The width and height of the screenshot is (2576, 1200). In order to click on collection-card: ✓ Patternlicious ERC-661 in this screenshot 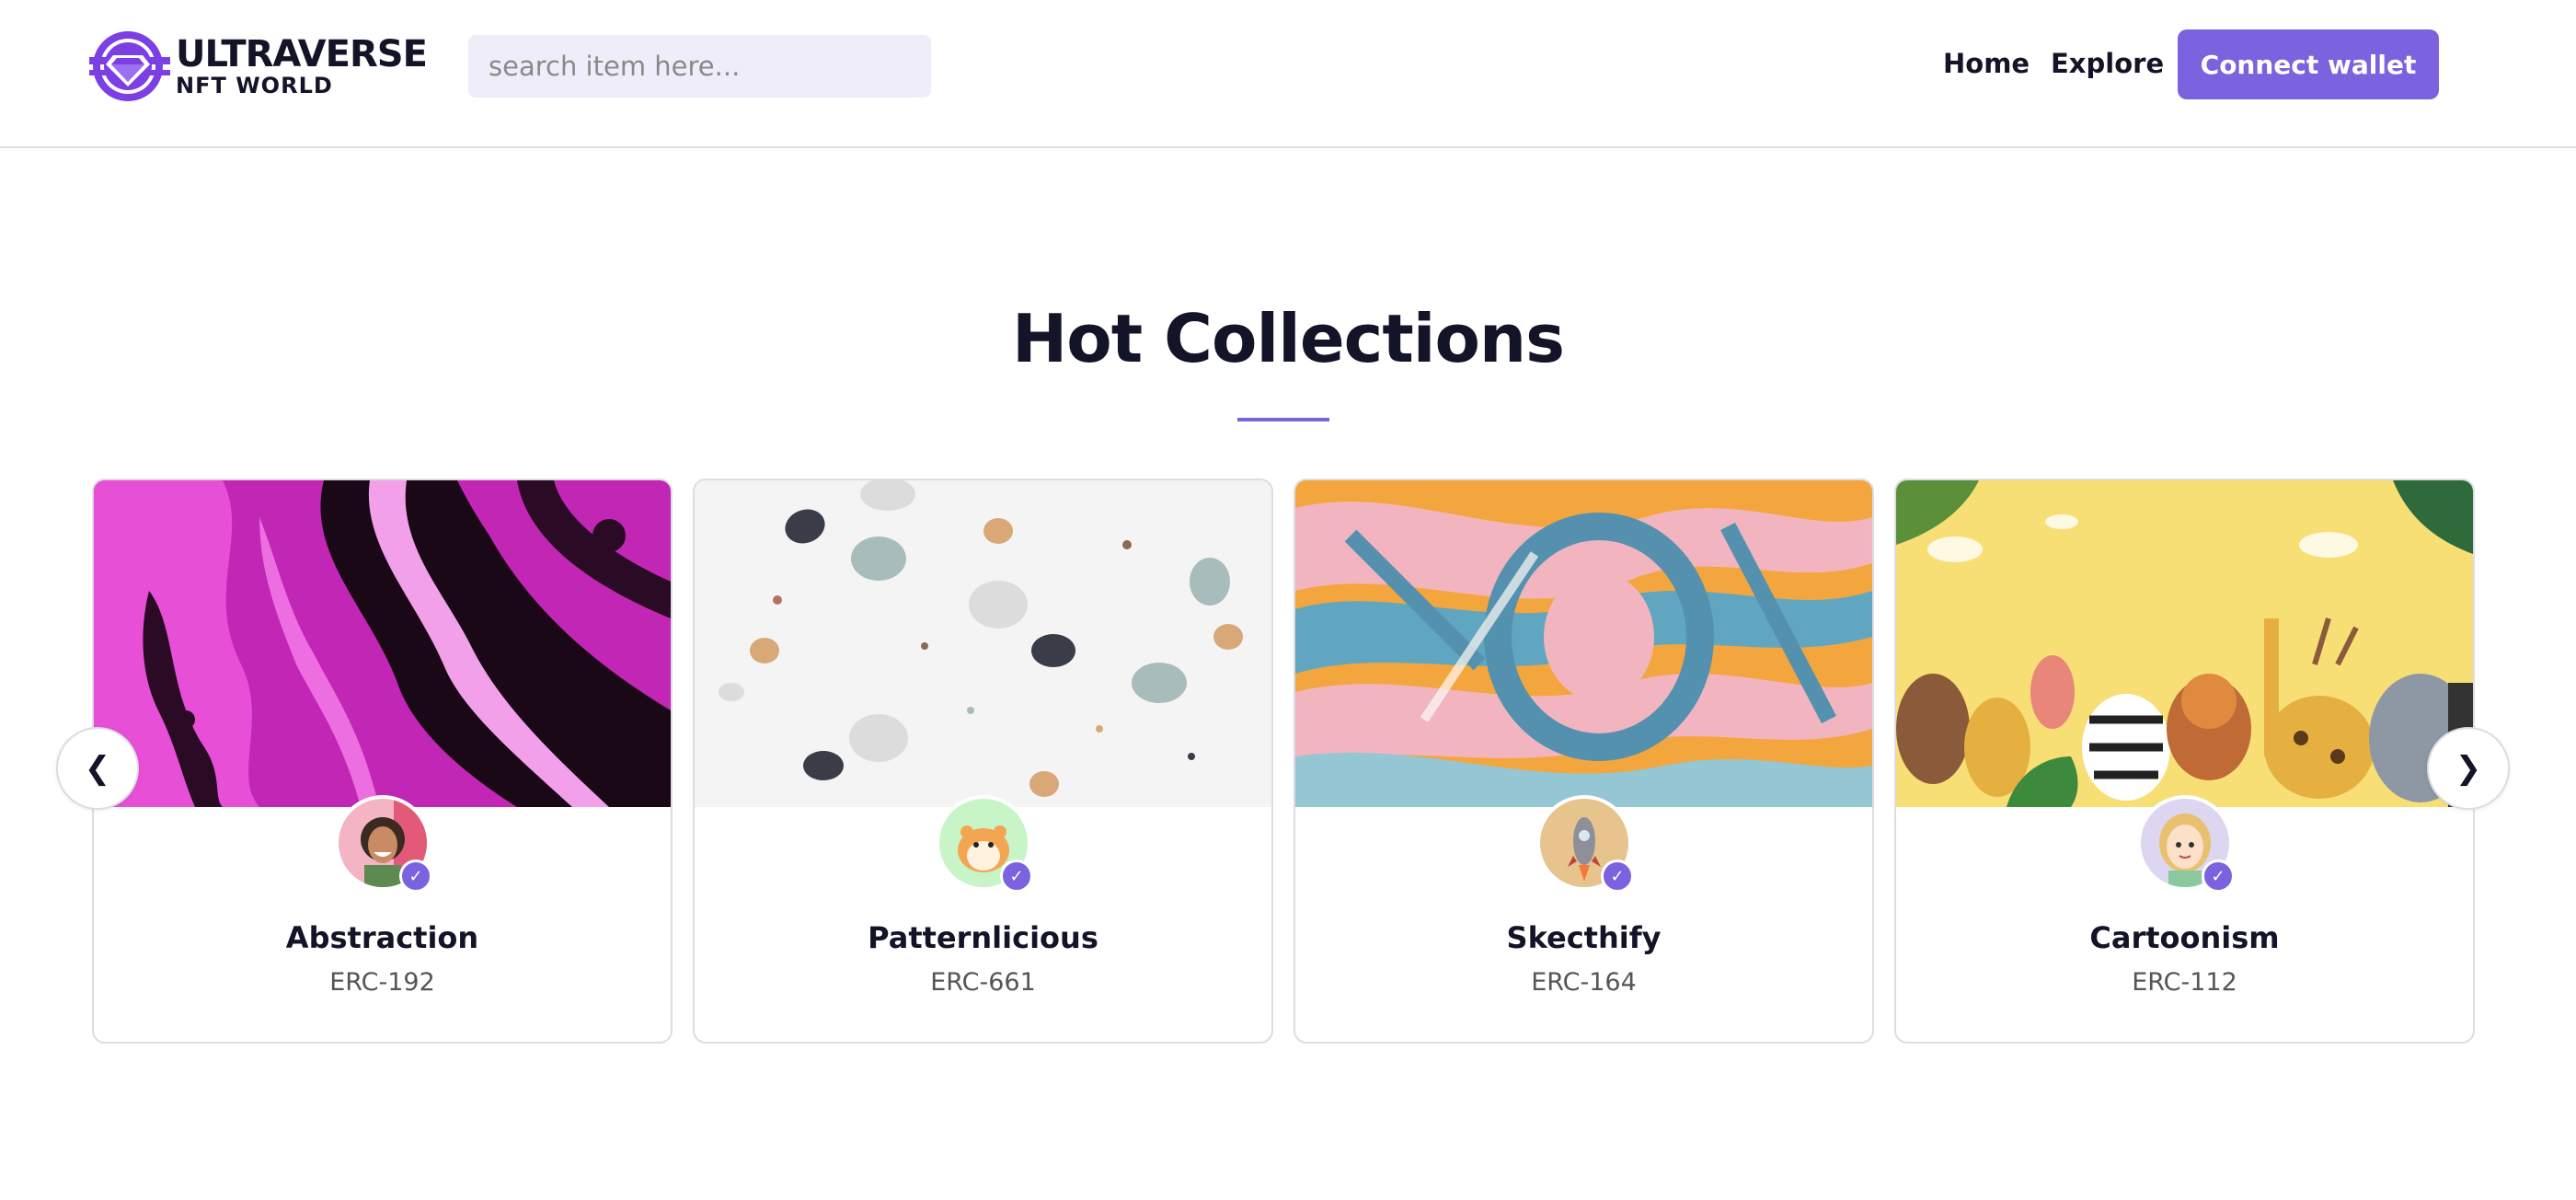, I will do `click(983, 761)`.